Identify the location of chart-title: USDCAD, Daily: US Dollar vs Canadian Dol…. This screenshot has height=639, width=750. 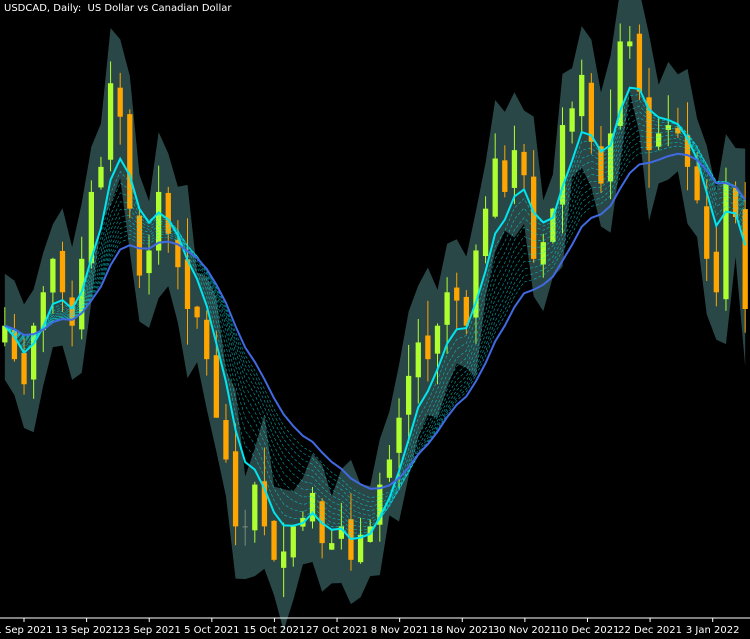
(118, 8).